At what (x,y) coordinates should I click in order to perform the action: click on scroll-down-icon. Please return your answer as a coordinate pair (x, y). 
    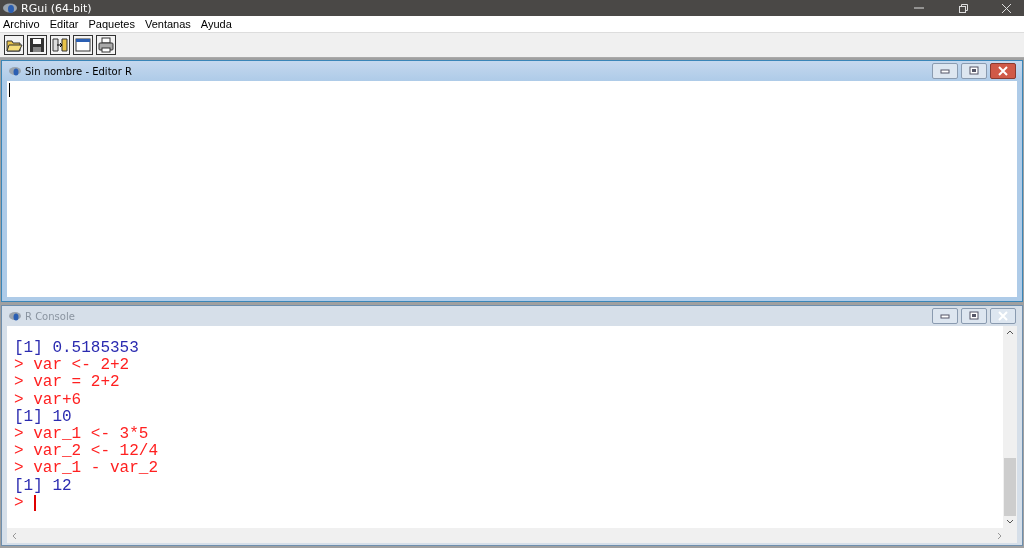
    Looking at the image, I should click on (1010, 521).